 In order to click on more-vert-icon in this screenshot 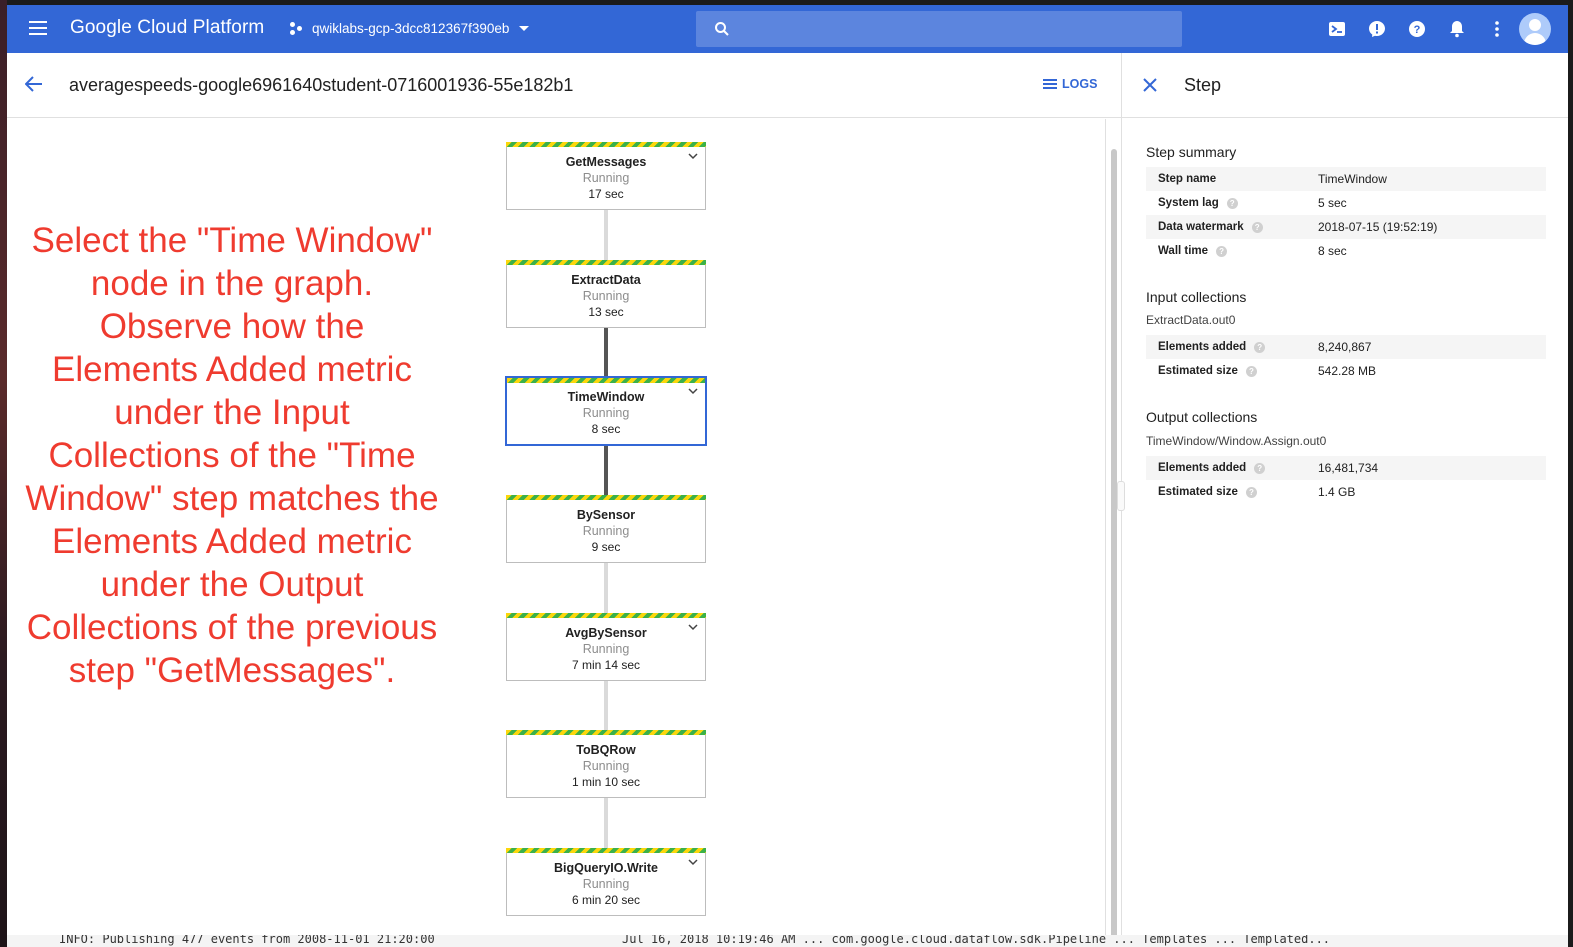, I will do `click(1497, 29)`.